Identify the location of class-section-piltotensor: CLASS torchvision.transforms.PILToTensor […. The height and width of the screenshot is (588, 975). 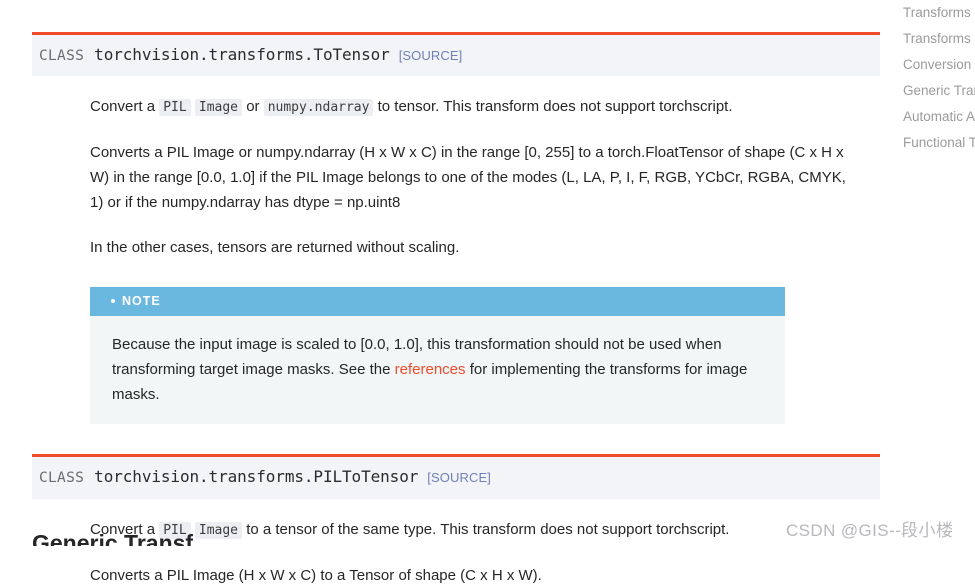
(456, 476).